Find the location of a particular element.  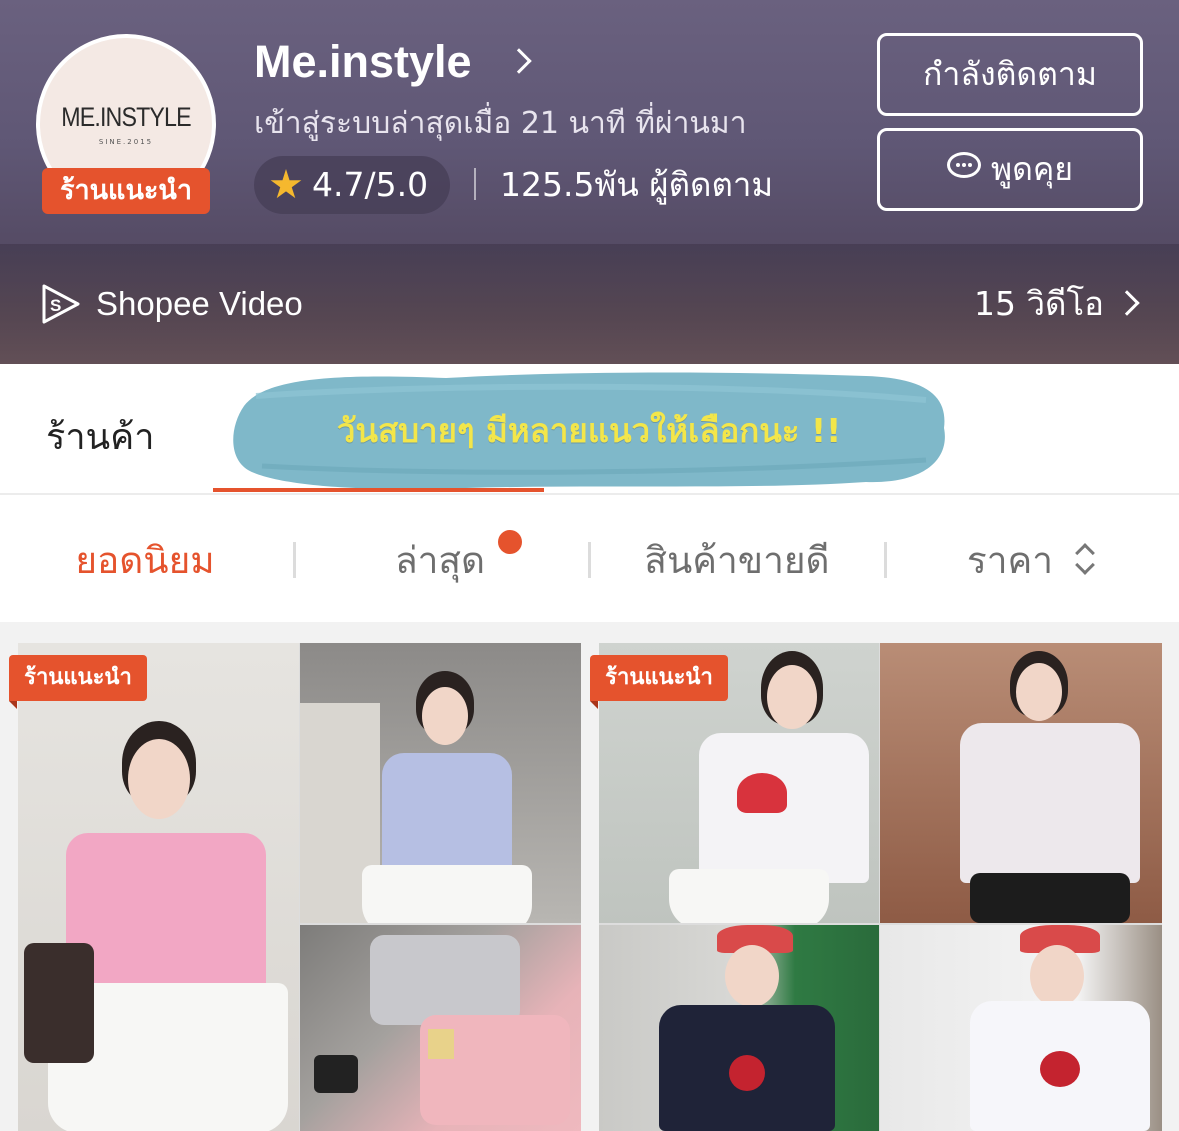

rating-pill: 4.7/5.0 is located at coordinates (352, 185).